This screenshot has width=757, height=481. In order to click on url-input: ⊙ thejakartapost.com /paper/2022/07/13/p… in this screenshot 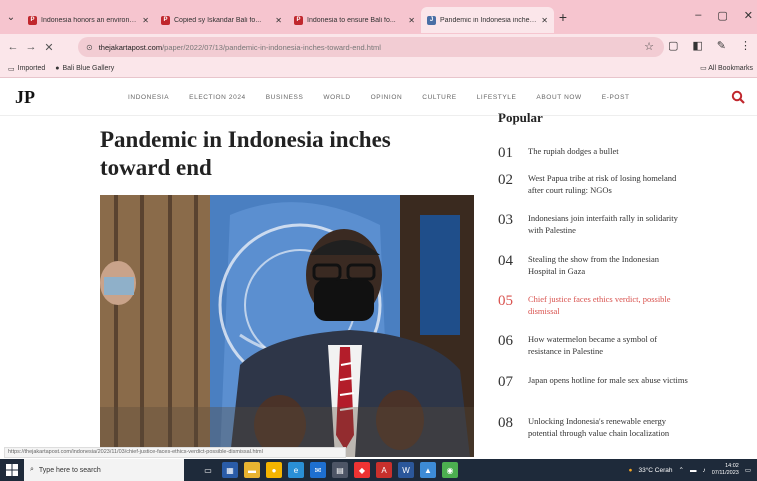, I will do `click(371, 47)`.